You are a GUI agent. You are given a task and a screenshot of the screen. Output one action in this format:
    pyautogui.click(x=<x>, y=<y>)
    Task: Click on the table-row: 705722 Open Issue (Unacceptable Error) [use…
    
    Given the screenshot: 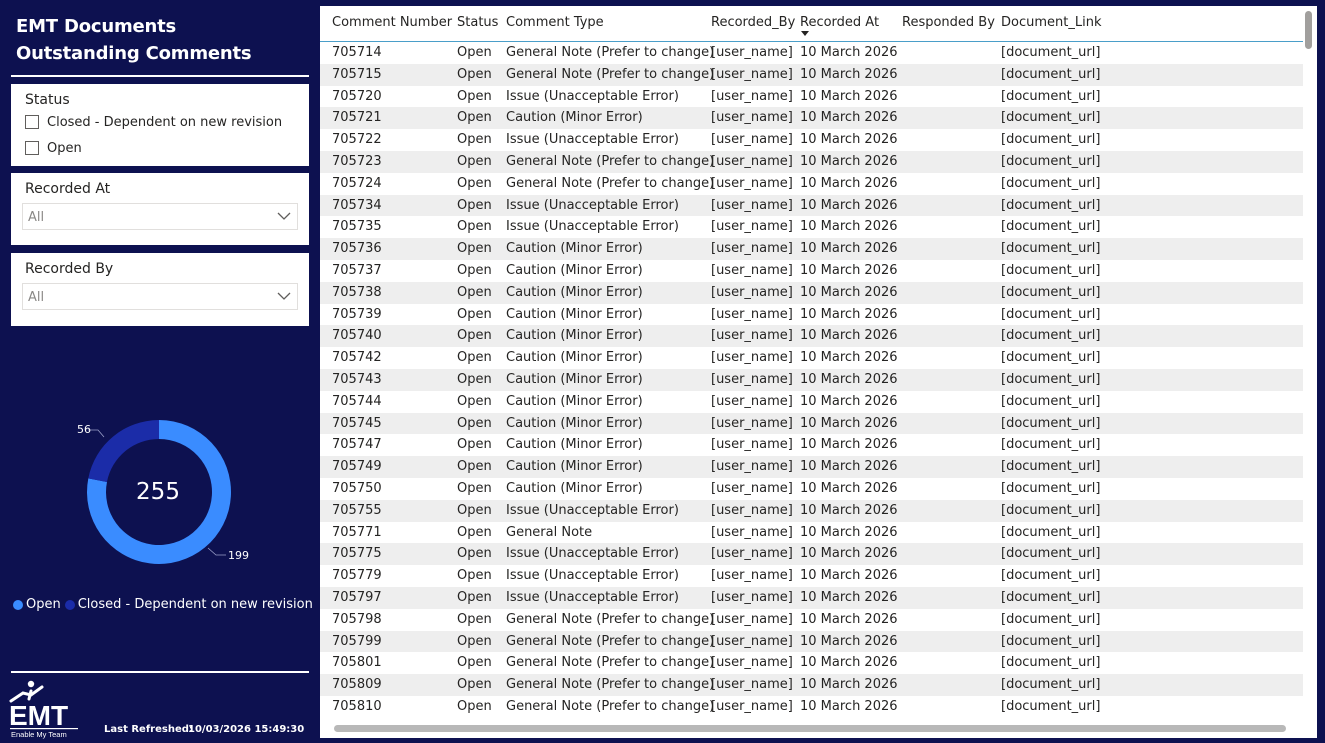 What is the action you would take?
    pyautogui.click(x=811, y=140)
    